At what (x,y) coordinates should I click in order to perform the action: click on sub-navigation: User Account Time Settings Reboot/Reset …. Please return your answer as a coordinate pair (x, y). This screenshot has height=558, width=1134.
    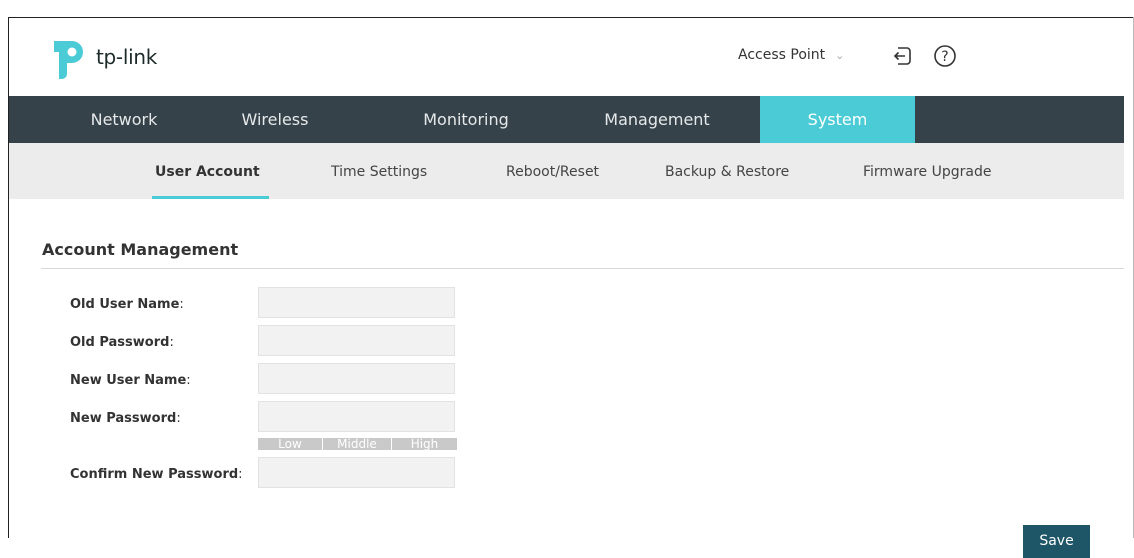
    Looking at the image, I should click on (566, 171).